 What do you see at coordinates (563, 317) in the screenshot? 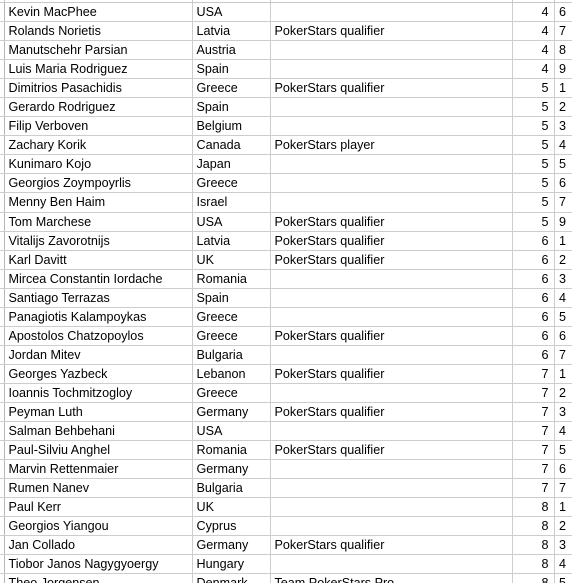
I see `cell-table-number: 5` at bounding box center [563, 317].